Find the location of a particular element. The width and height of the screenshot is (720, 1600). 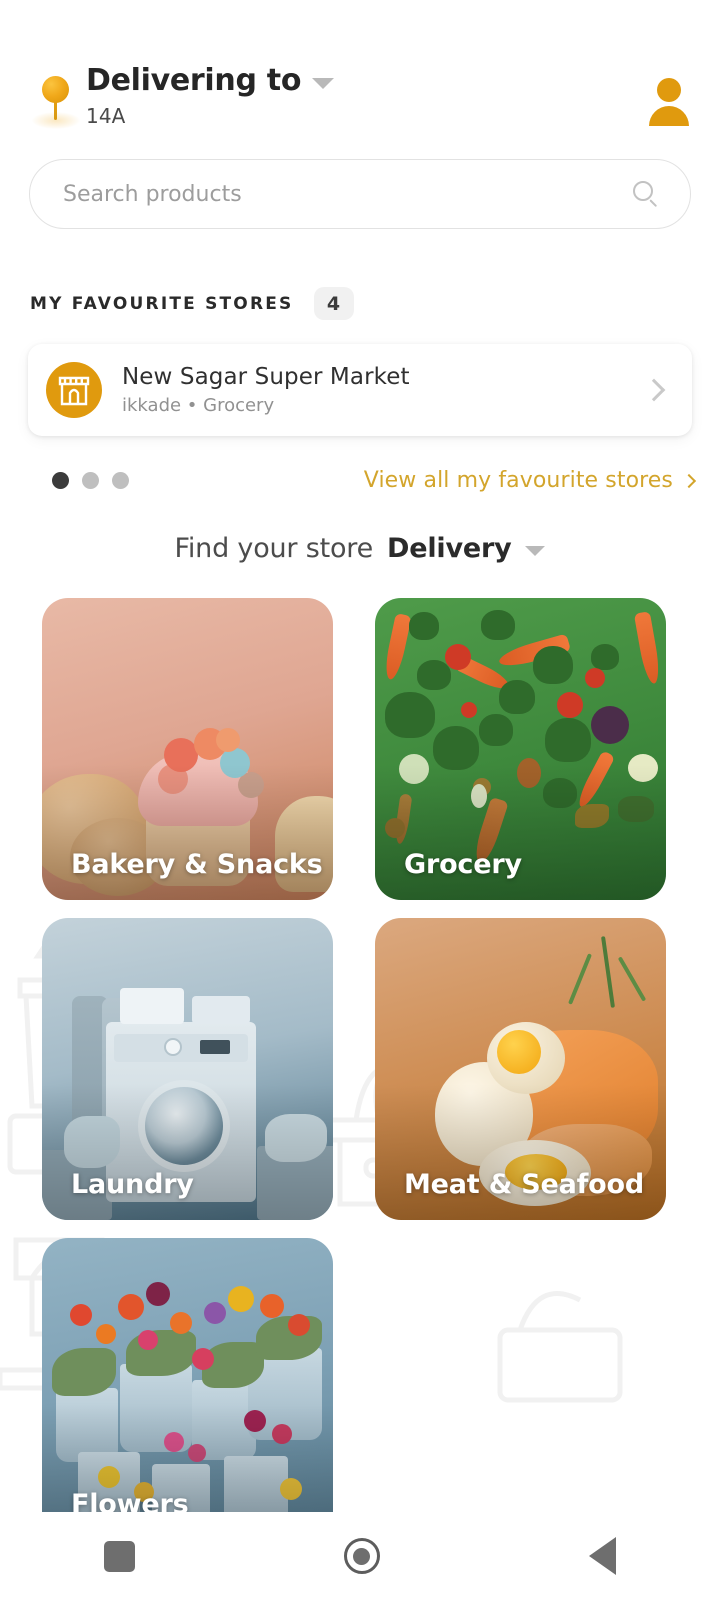

delivery-address-value: 14A is located at coordinates (106, 116).